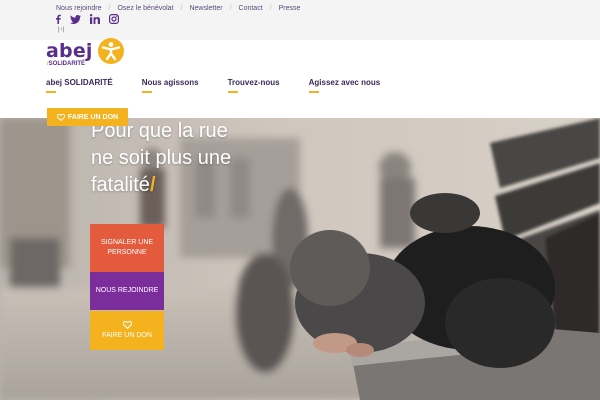  I want to click on nav-item-agissez-avec-nous: Agissez avec nous, so click(344, 85).